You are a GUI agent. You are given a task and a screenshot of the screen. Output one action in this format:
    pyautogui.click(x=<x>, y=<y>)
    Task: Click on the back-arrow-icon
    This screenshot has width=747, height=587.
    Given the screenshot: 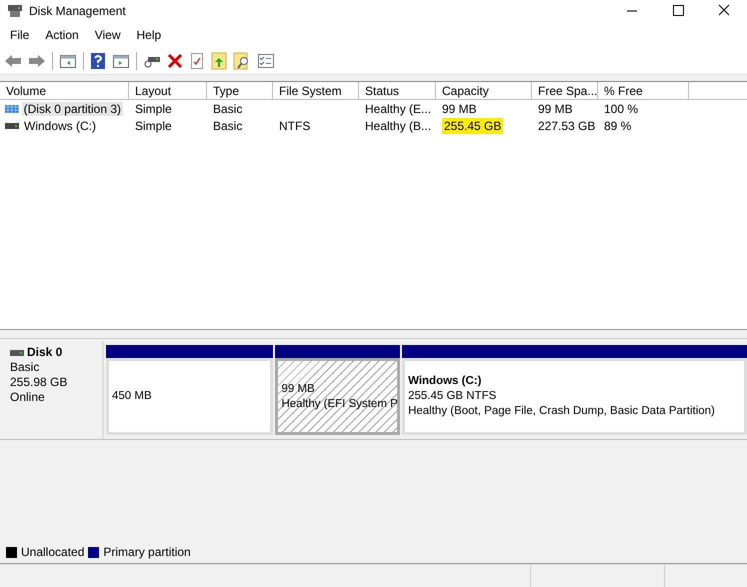 What is the action you would take?
    pyautogui.click(x=13, y=61)
    